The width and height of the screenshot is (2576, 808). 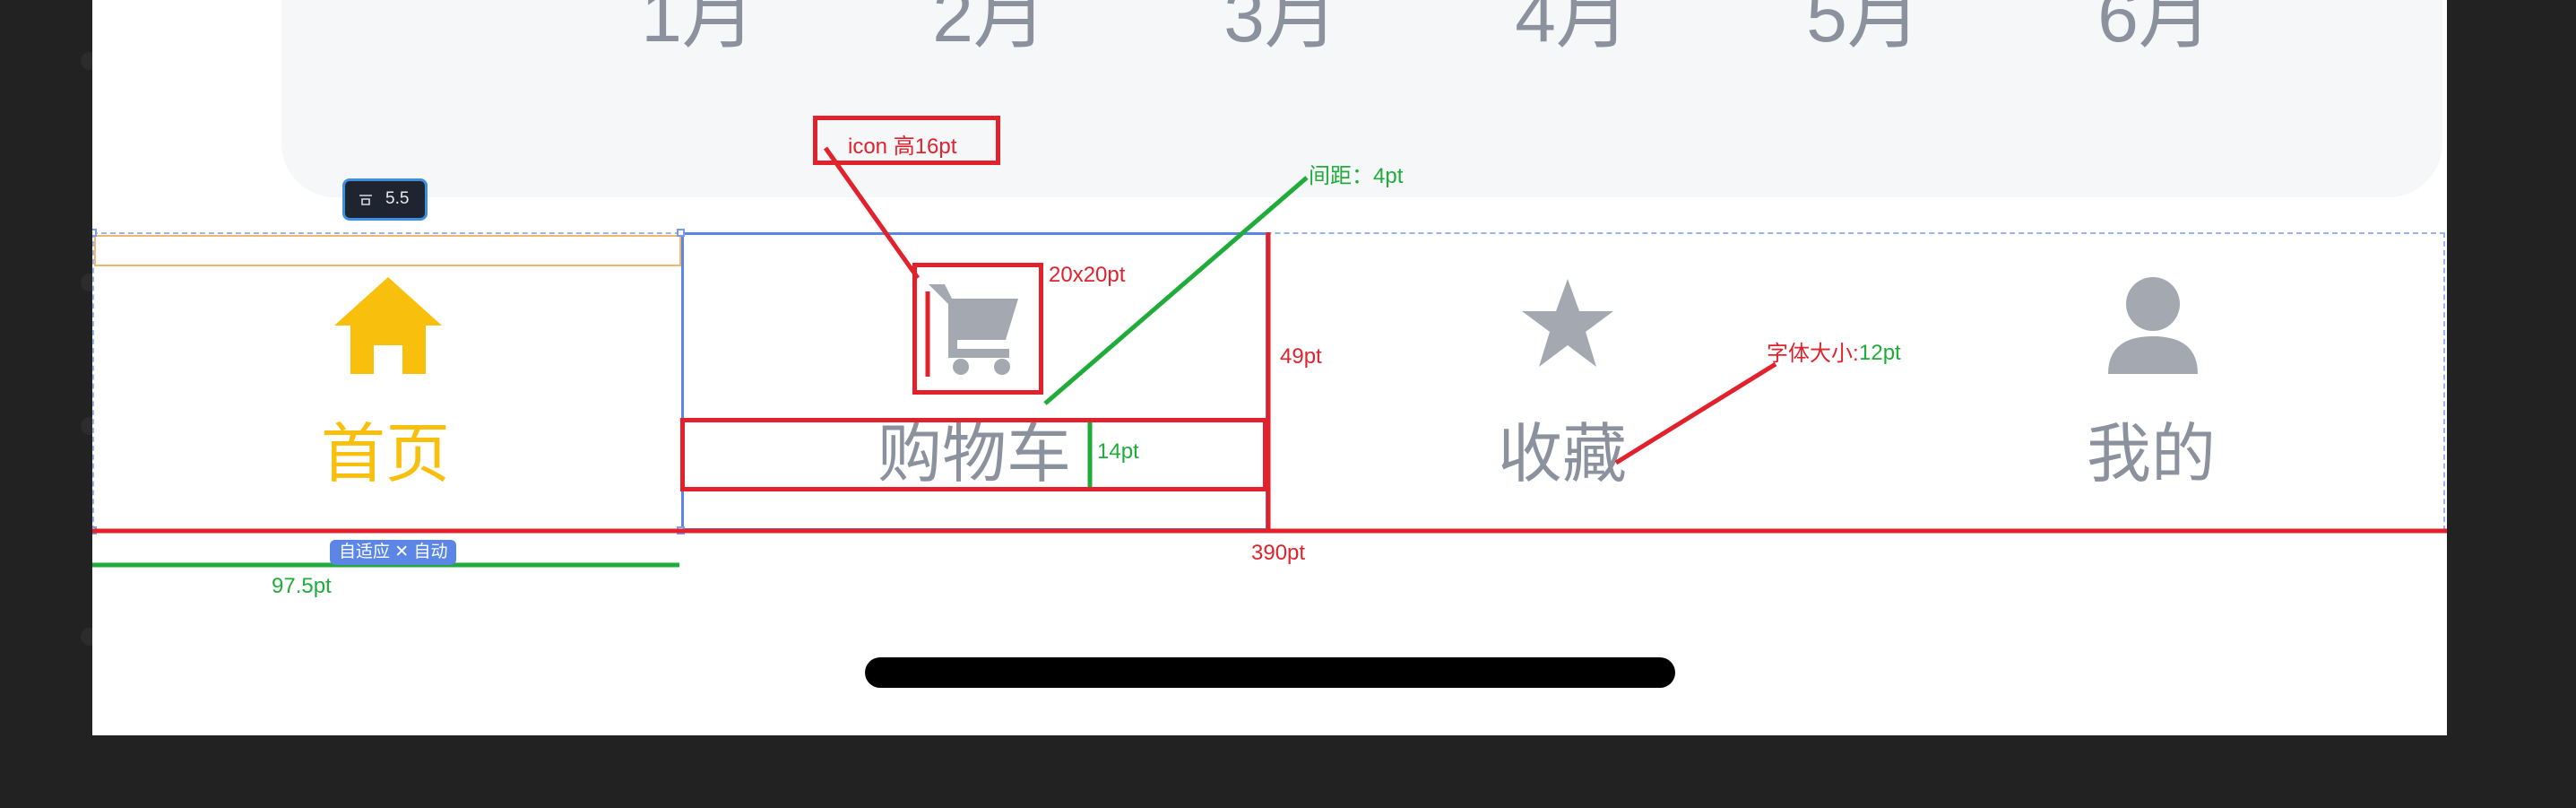 I want to click on annotation-spacing: 间距：4pt, so click(x=1356, y=176).